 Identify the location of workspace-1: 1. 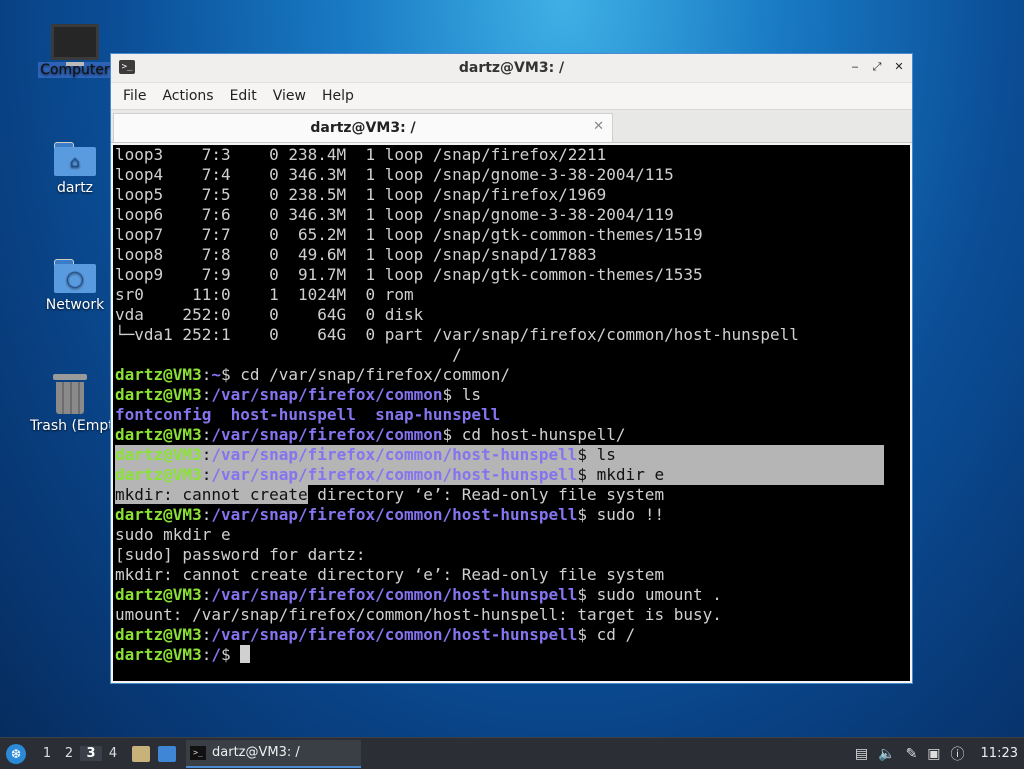
(47, 753).